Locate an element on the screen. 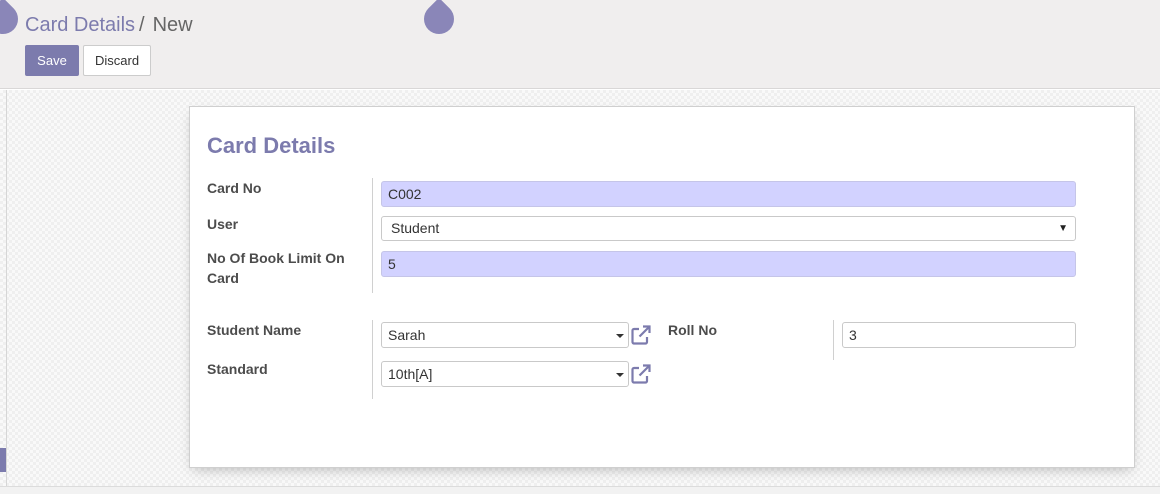 Image resolution: width=1160 pixels, height=494 pixels. roll-no-input: 3 is located at coordinates (959, 335).